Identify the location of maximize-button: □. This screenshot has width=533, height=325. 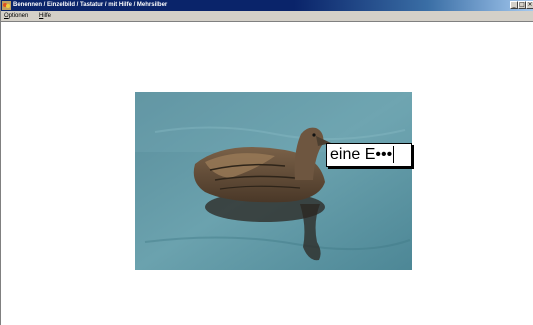
(522, 5).